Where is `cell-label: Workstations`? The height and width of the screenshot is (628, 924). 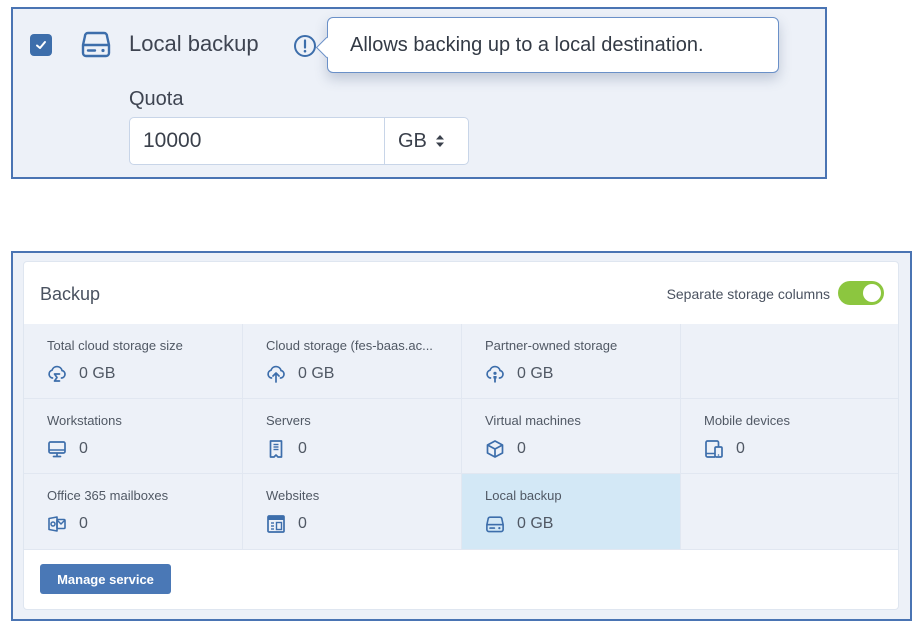
cell-label: Workstations is located at coordinates (84, 420).